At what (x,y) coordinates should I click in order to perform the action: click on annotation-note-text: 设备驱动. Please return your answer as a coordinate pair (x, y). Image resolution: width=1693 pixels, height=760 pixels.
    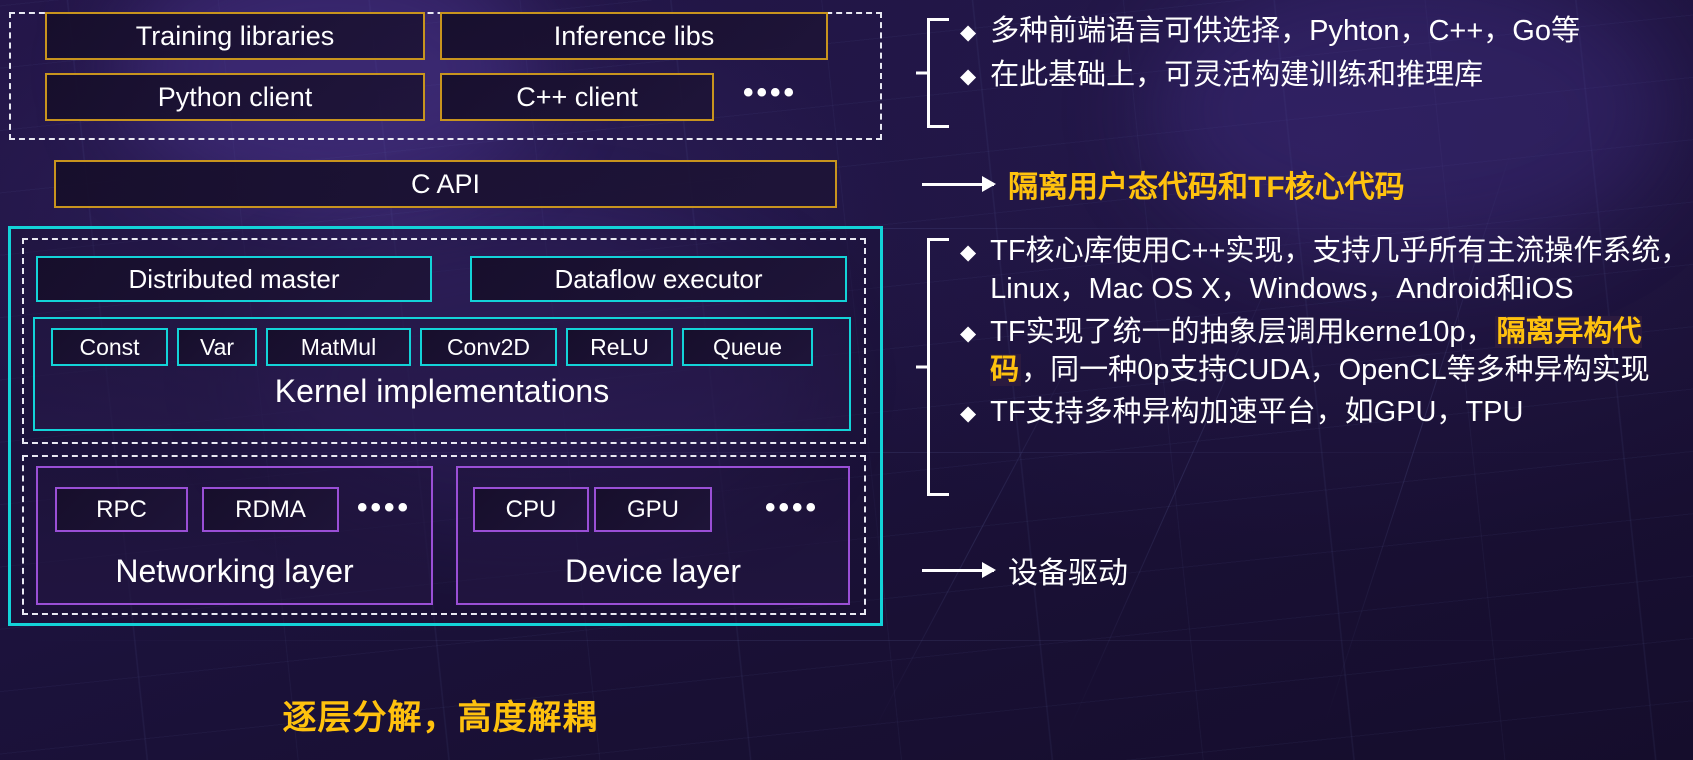
    Looking at the image, I should click on (1068, 573).